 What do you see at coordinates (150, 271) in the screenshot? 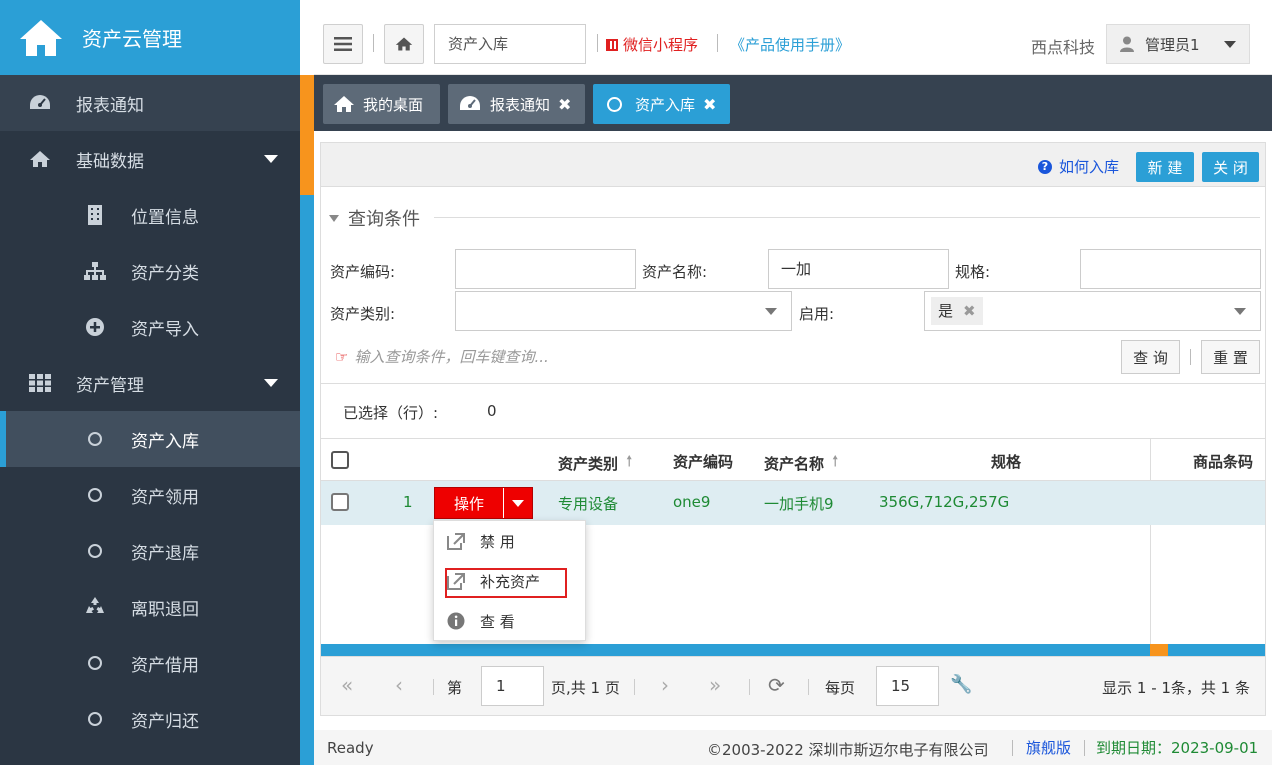
I see `sidebar-item-category: 资产分类` at bounding box center [150, 271].